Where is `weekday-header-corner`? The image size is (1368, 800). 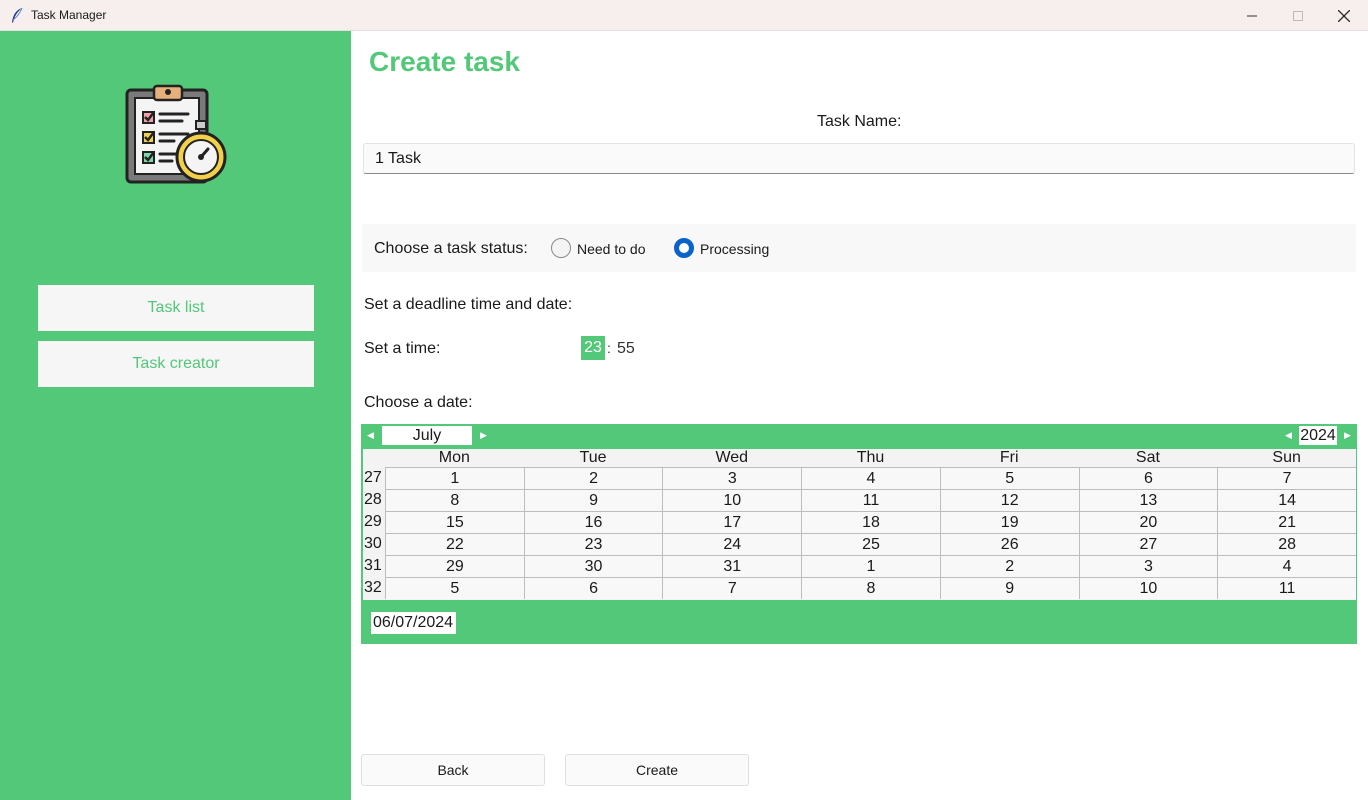
weekday-header-corner is located at coordinates (374, 458).